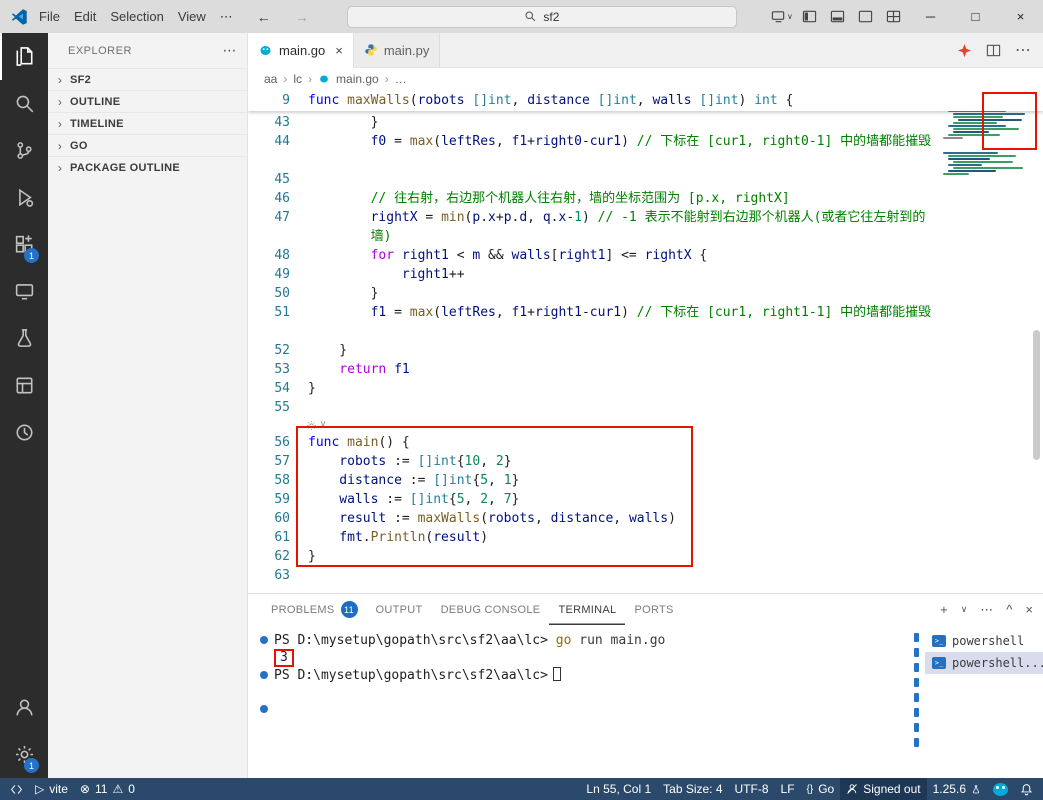 The image size is (1043, 800). I want to click on open-remote-window-icon: ∨, so click(782, 17).